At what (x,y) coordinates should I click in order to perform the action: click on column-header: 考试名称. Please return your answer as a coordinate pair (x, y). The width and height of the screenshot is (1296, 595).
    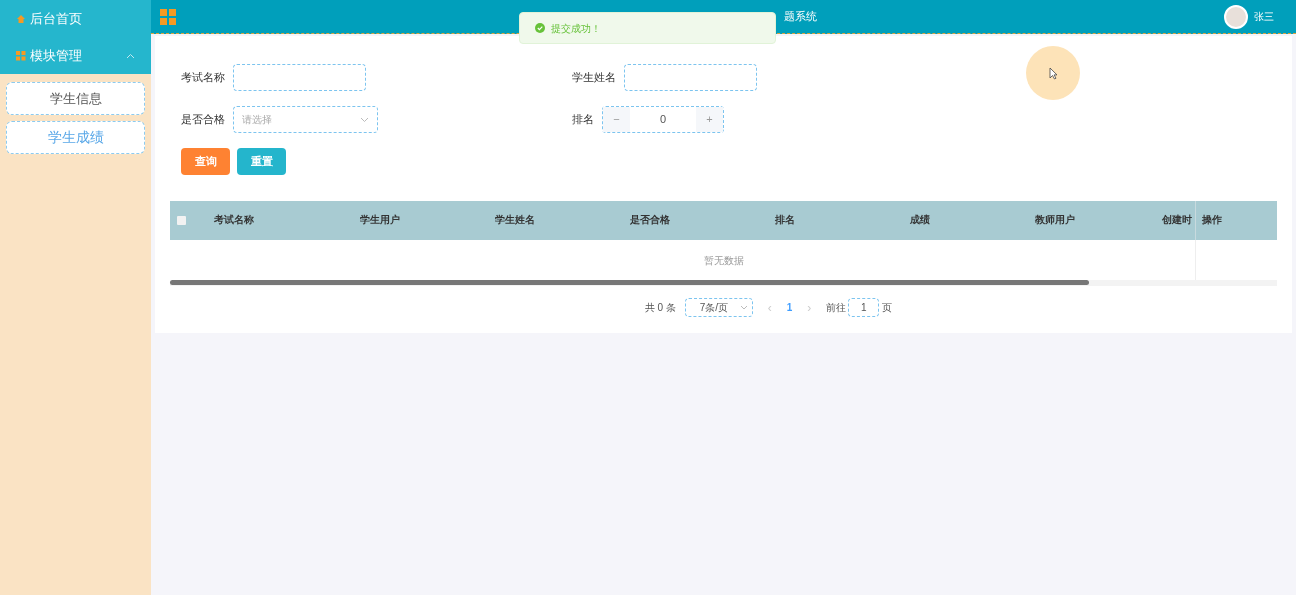
    Looking at the image, I should click on (234, 220).